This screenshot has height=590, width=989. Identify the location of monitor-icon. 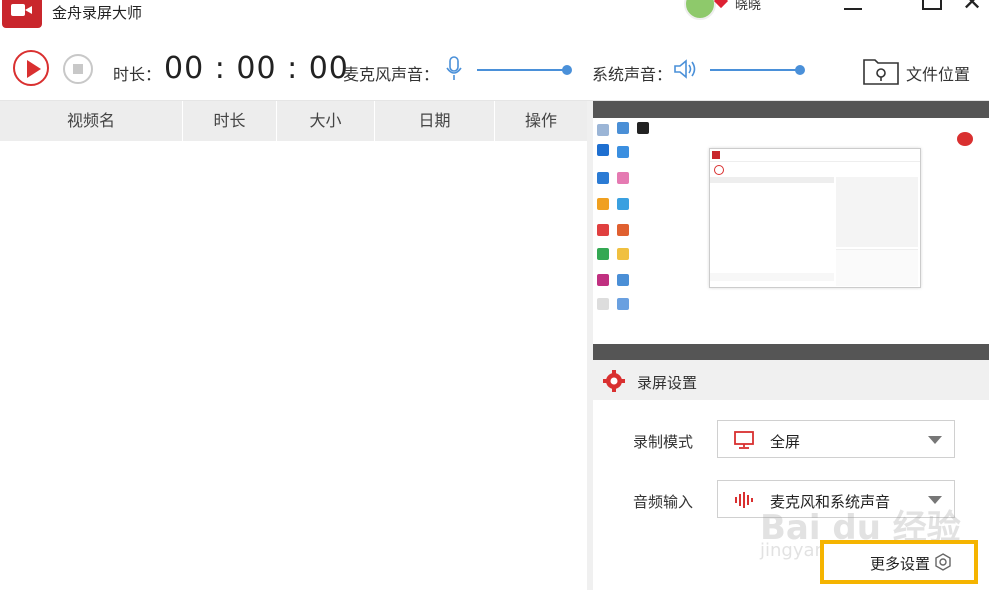
(744, 440).